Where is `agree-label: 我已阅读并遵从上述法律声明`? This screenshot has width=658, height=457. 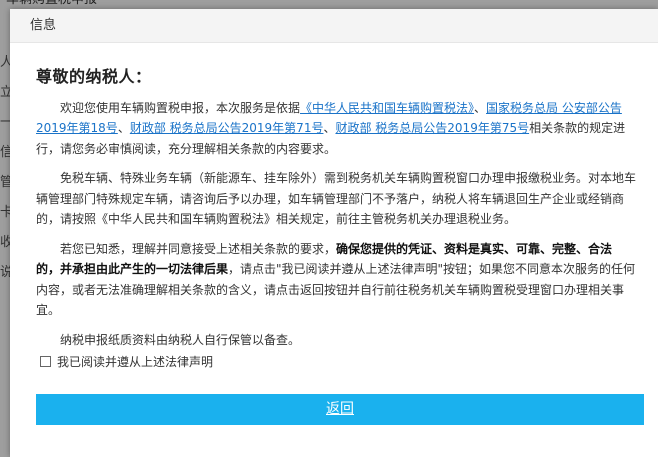 agree-label: 我已阅读并遵从上述法律声明 is located at coordinates (135, 361).